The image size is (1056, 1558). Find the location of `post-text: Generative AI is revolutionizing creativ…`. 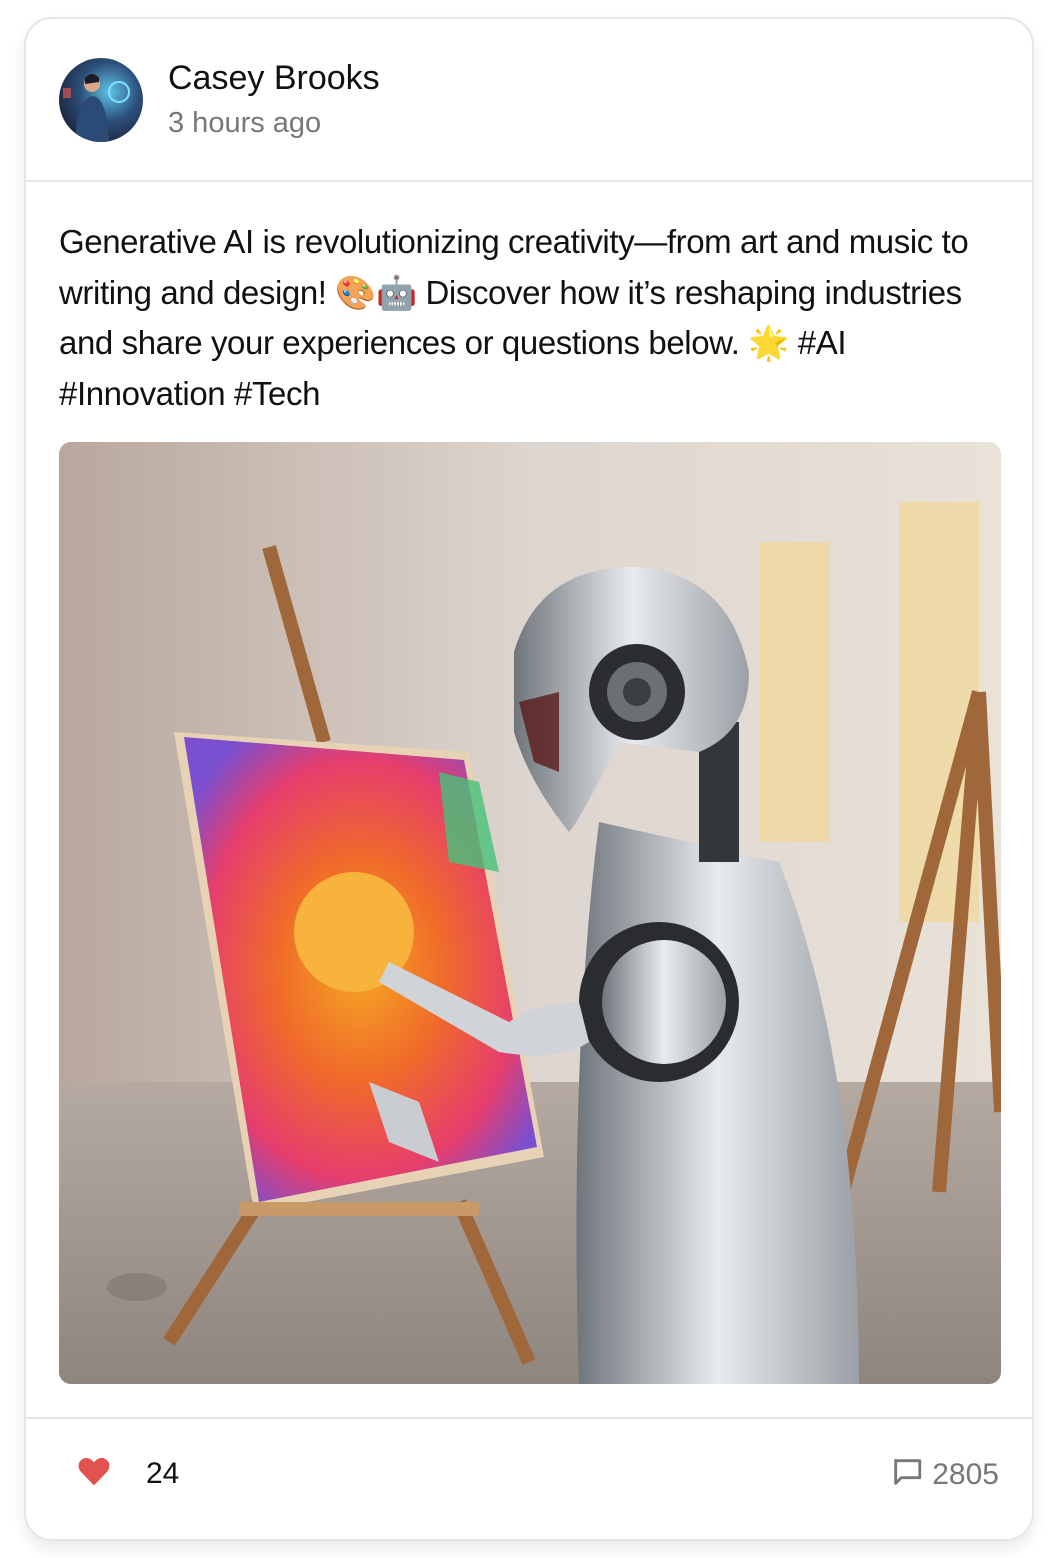

post-text: Generative AI is revolutionizing creativ… is located at coordinates (514, 317).